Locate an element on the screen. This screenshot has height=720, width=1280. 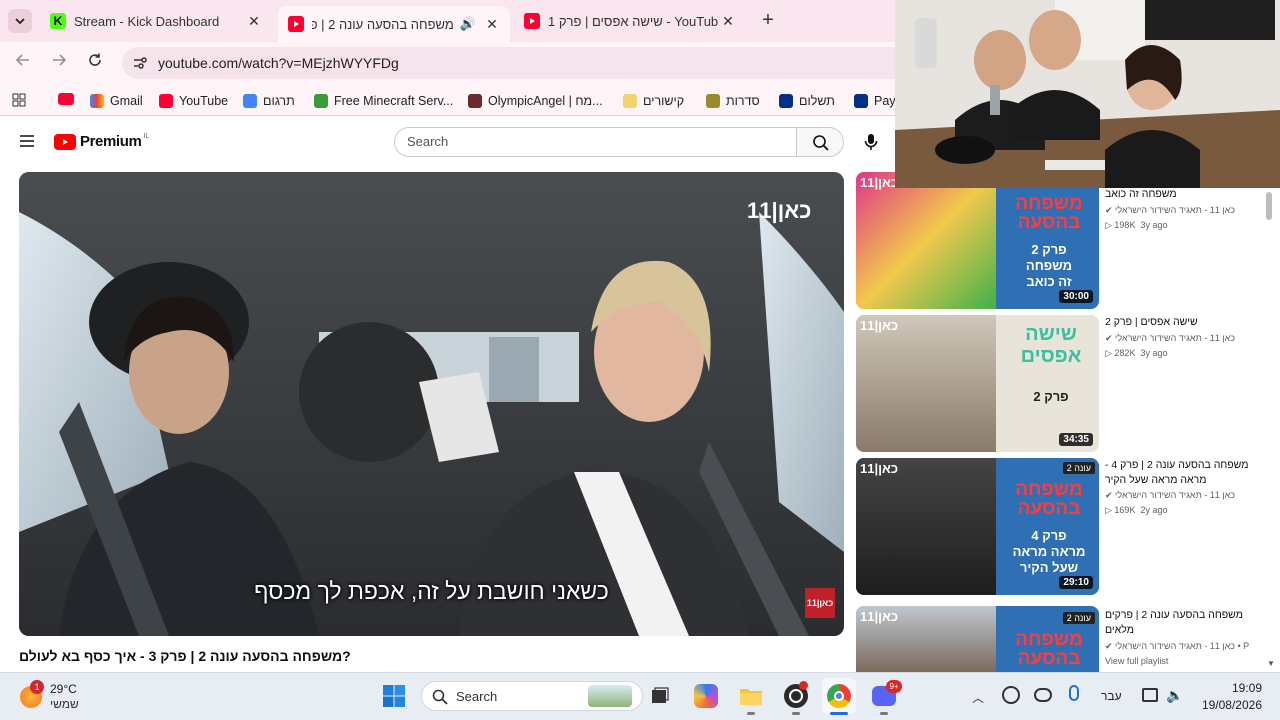
channel-name: ✔ כאן 11 - תאגיד השידור הישראלי • P is located at coordinates (1185, 646).